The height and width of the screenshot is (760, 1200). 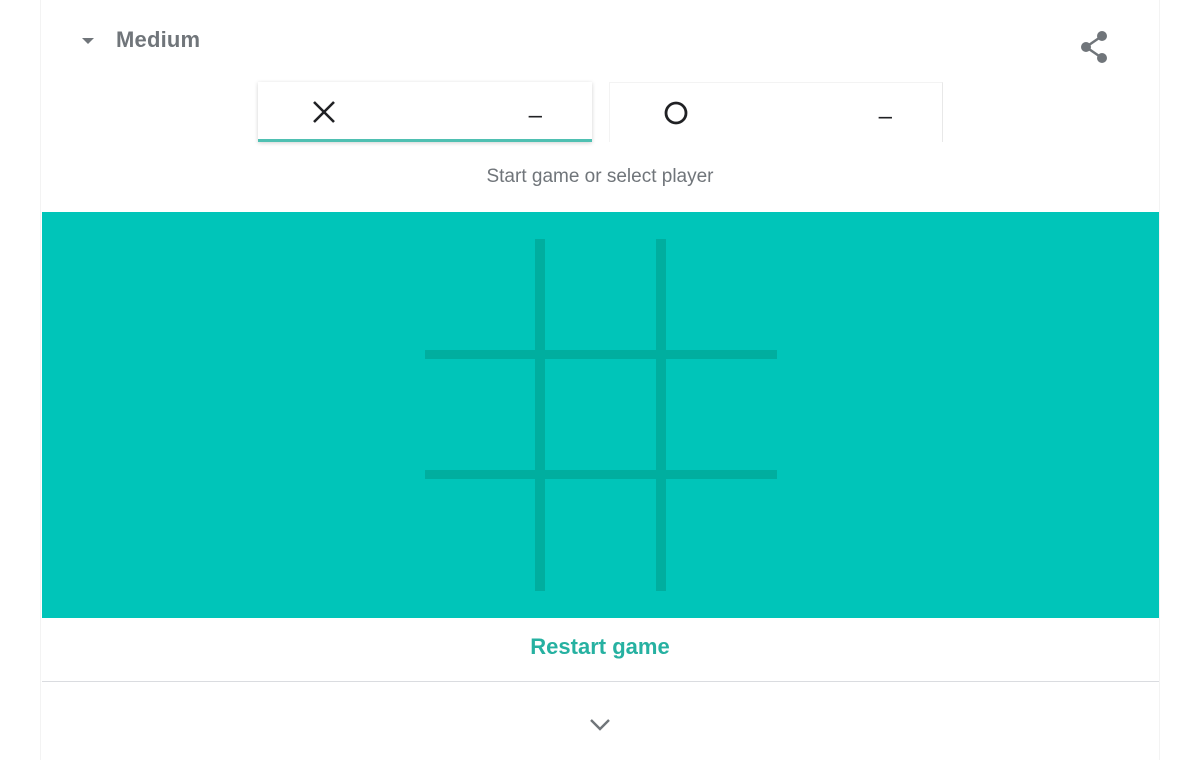 I want to click on share-icon, so click(x=1094, y=47).